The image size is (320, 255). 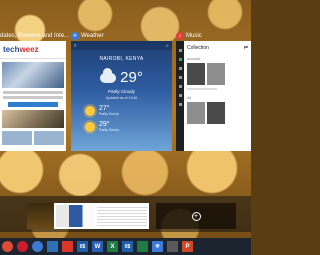 What do you see at coordinates (121, 45) in the screenshot?
I see `app-header: ≡ ☆` at bounding box center [121, 45].